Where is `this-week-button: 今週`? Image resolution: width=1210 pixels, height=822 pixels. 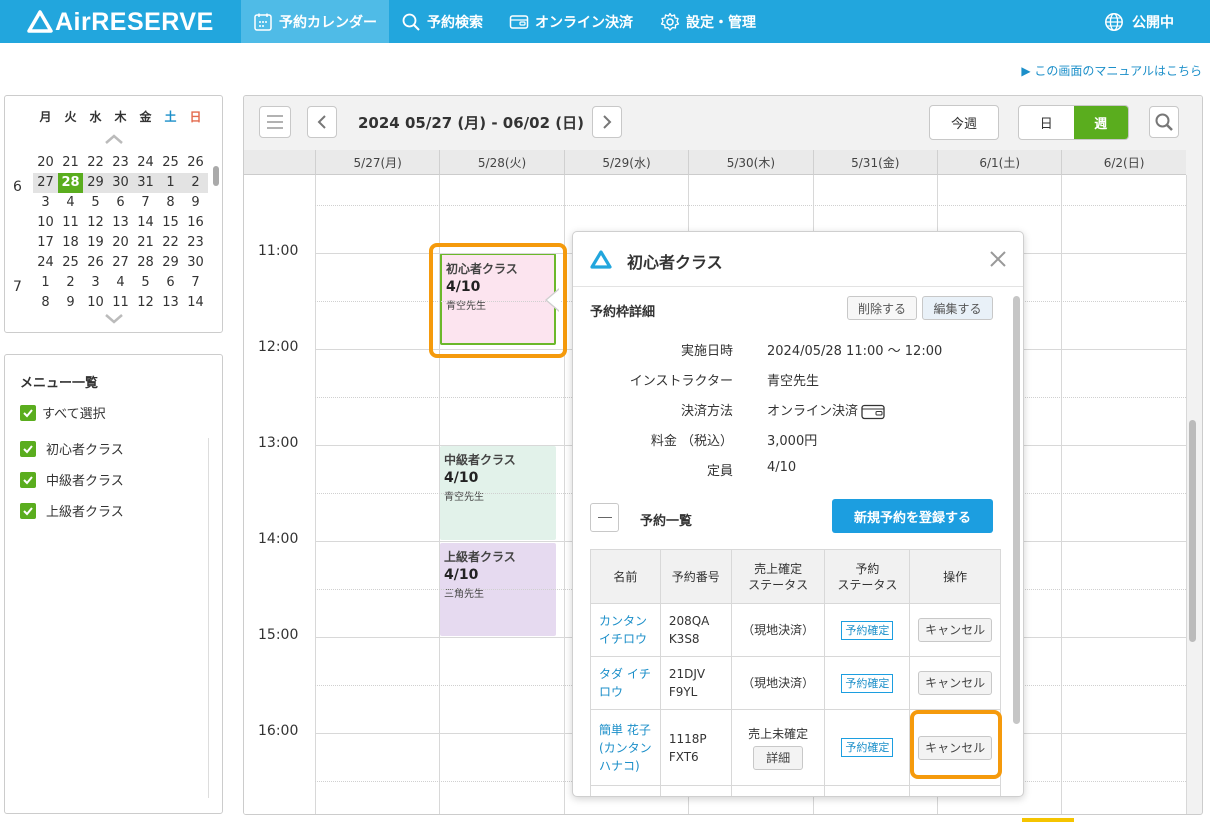
this-week-button: 今週 is located at coordinates (964, 122).